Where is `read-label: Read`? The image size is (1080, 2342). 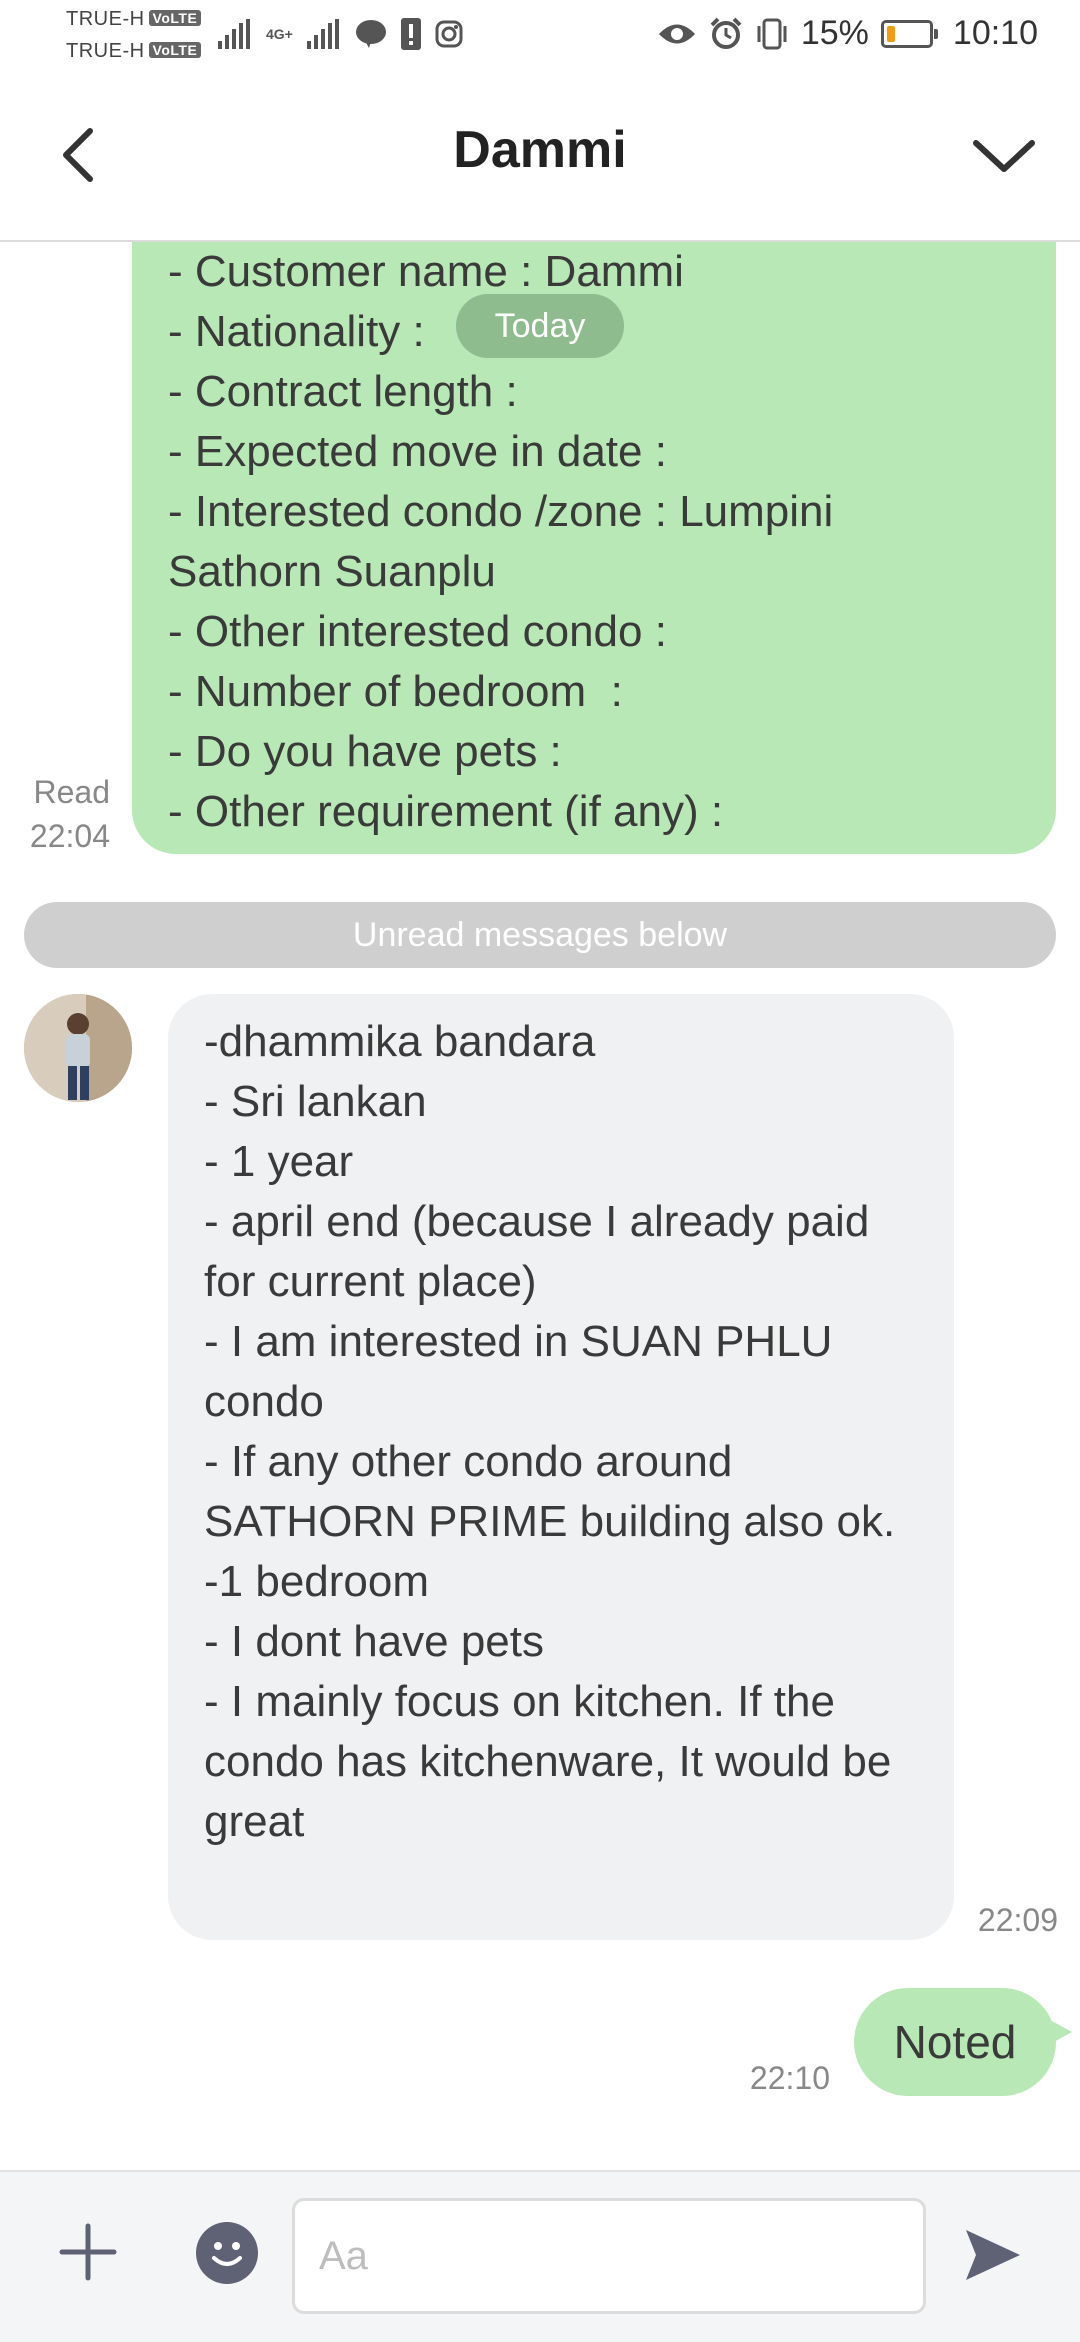 read-label: Read is located at coordinates (72, 792).